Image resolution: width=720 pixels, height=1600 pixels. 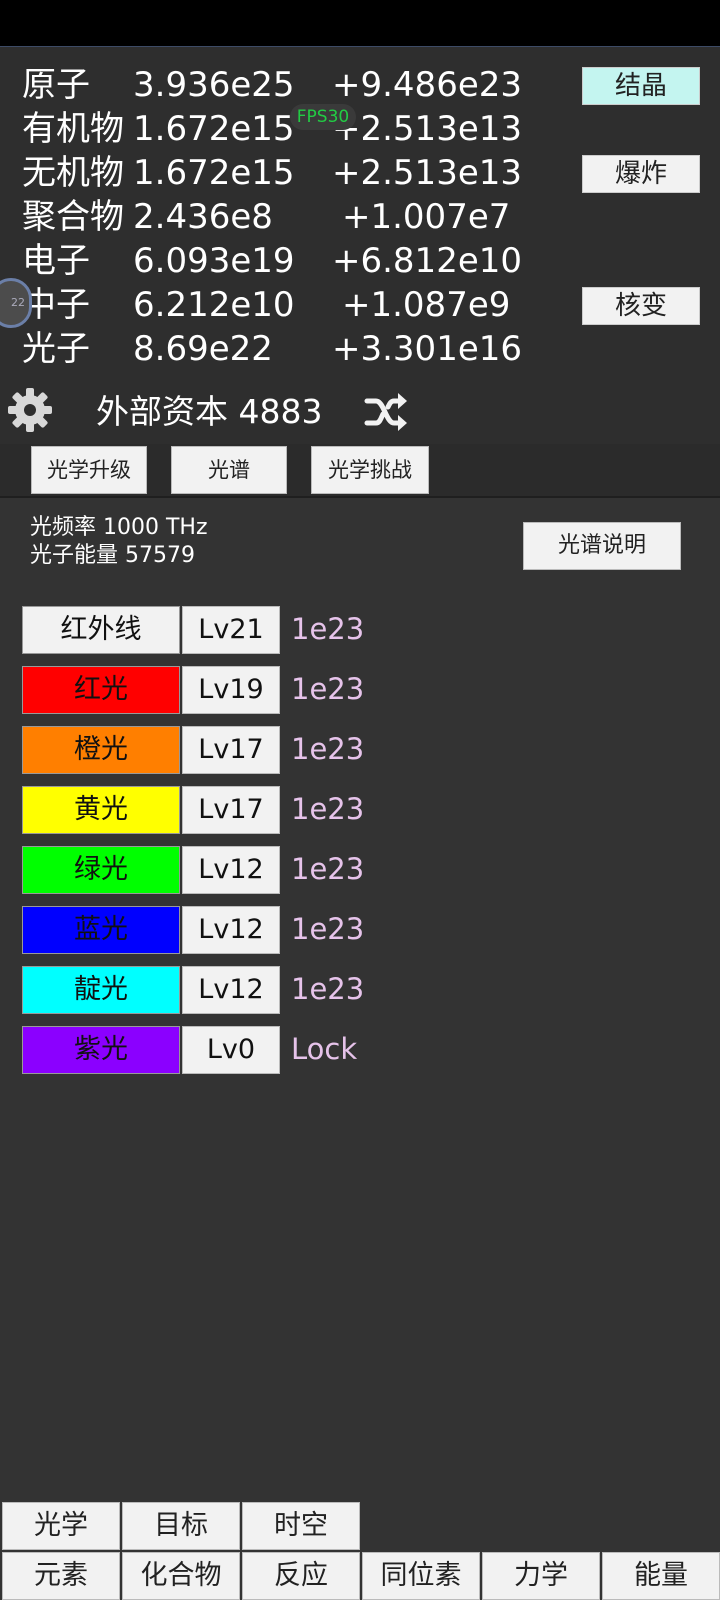 I want to click on nav-mechanics: 力学, so click(x=541, y=1576).